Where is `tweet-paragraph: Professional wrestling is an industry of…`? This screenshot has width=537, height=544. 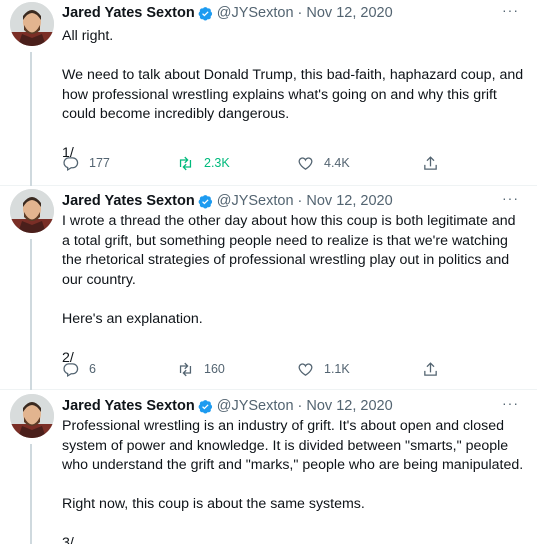 tweet-paragraph: Professional wrestling is an industry of… is located at coordinates (293, 445).